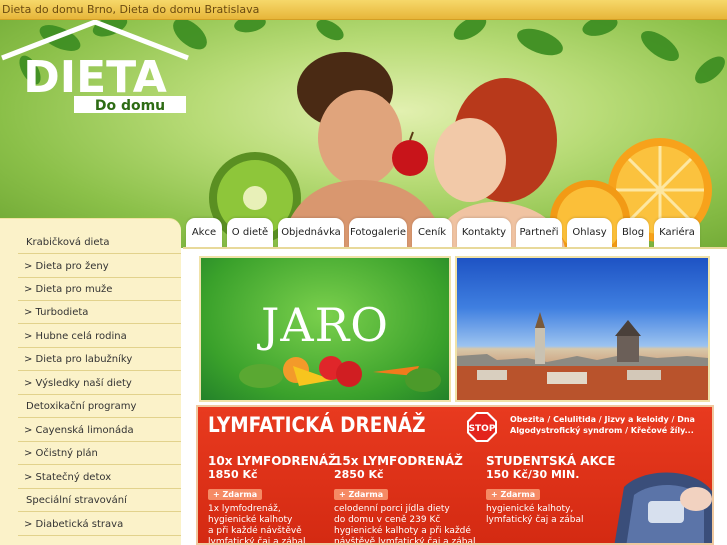 The width and height of the screenshot is (727, 545). Describe the element at coordinates (410, 158) in the screenshot. I see `apple-shape` at that location.